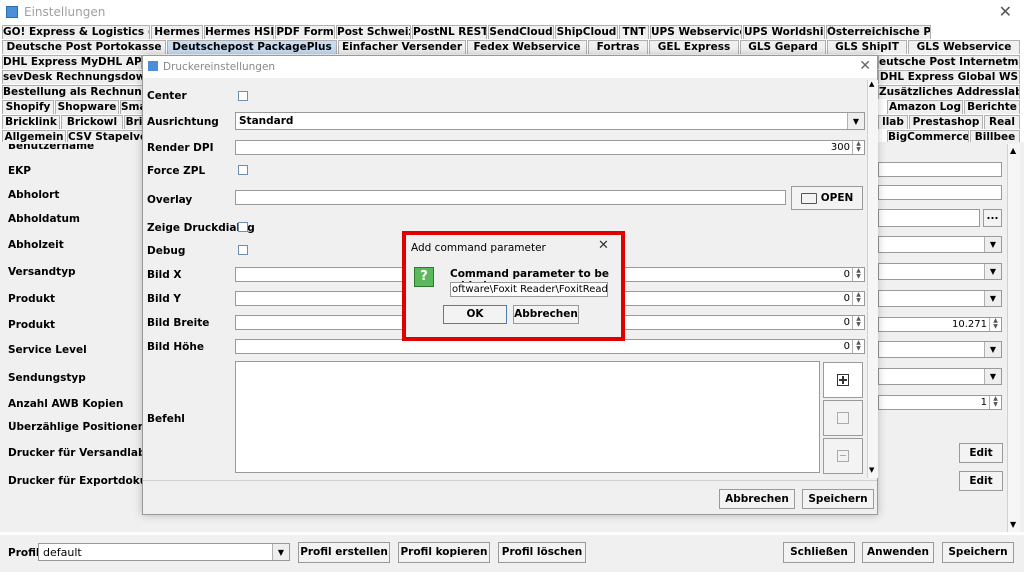  What do you see at coordinates (929, 218) in the screenshot?
I see `abholdatum-input` at bounding box center [929, 218].